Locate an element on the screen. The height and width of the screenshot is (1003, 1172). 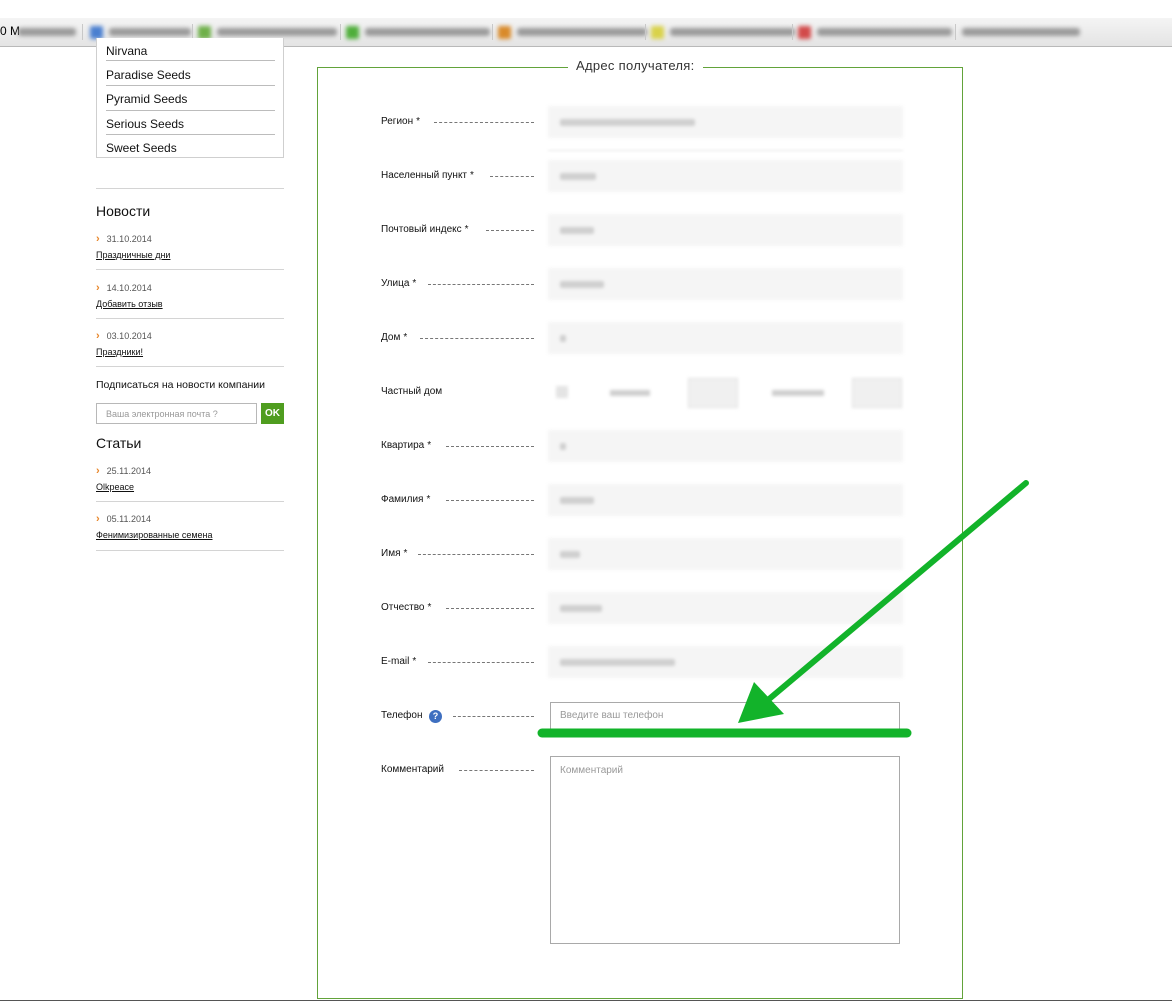
region-select is located at coordinates (725, 122).